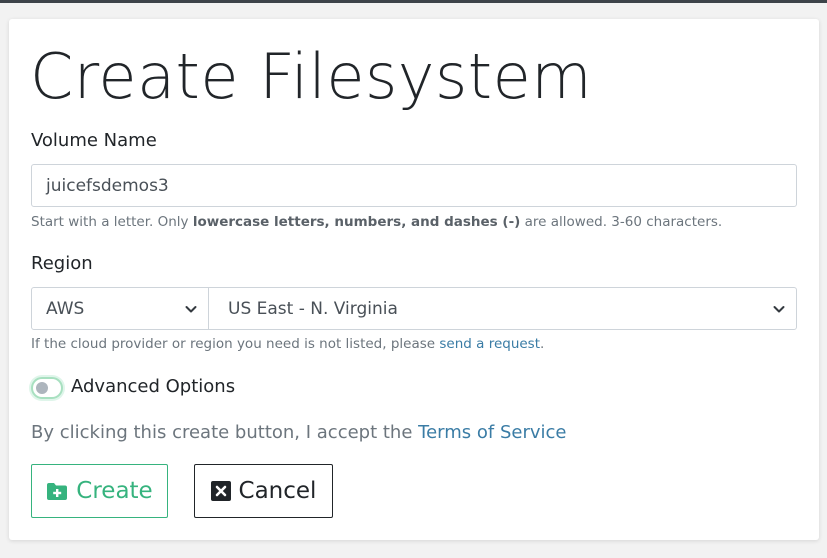  What do you see at coordinates (277, 491) in the screenshot?
I see `cancel-button-label: Cancel` at bounding box center [277, 491].